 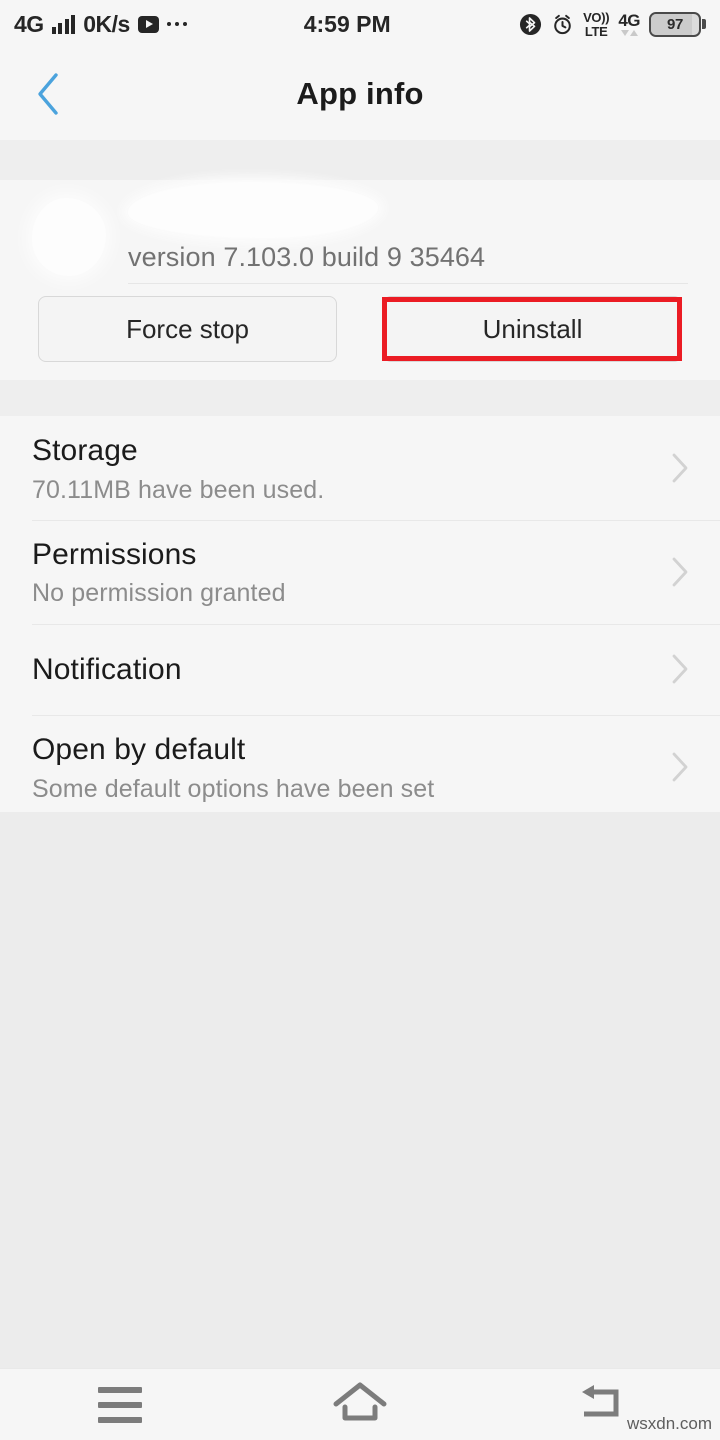 I want to click on recents-button, so click(x=120, y=1404).